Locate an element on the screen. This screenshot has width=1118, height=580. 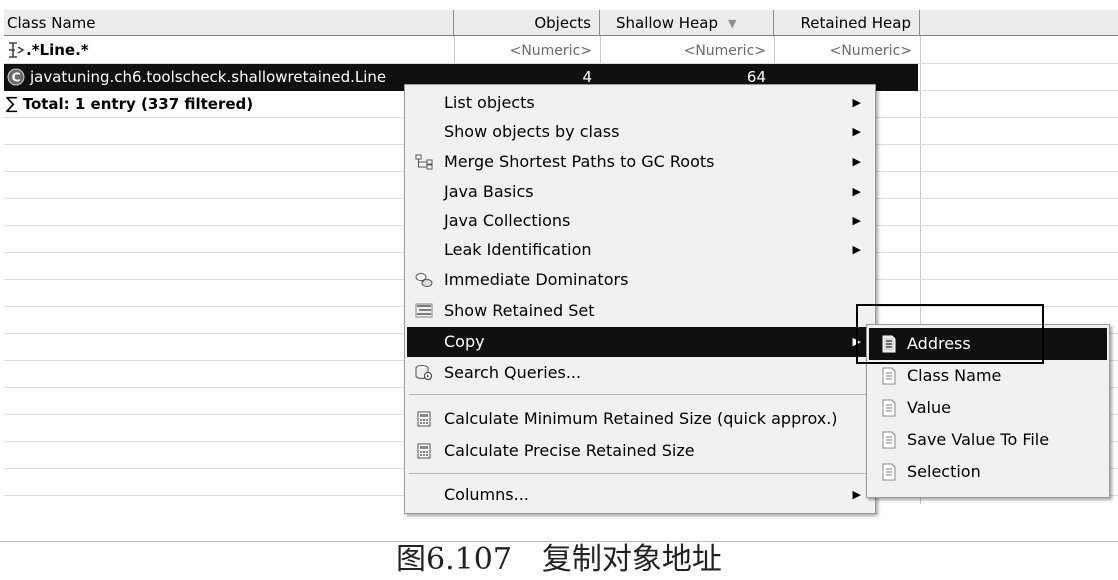
shallow-filter-cell: <Numeric> is located at coordinates (687, 50).